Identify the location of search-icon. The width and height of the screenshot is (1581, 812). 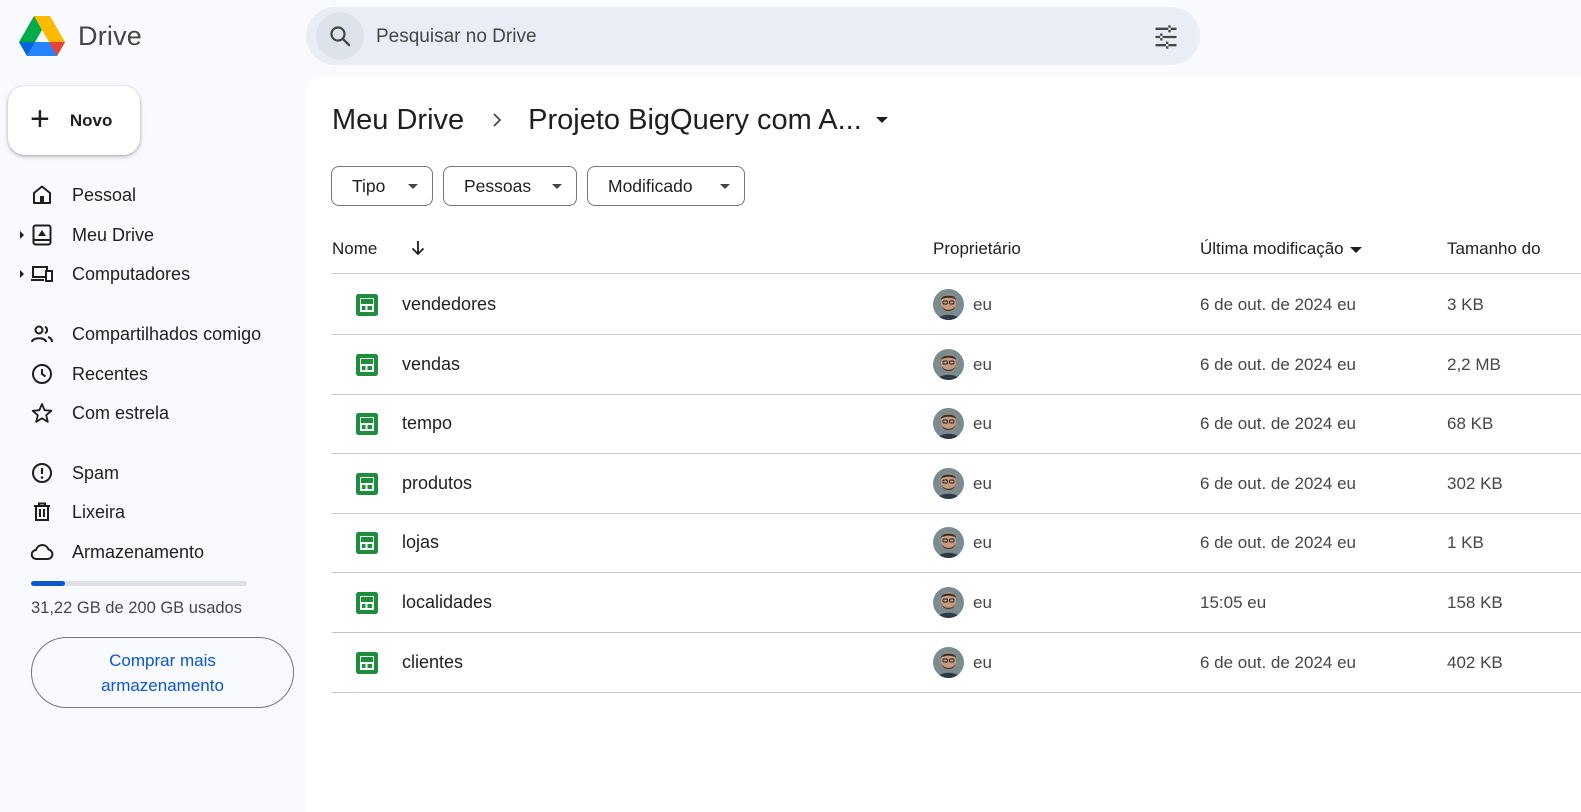
(340, 36).